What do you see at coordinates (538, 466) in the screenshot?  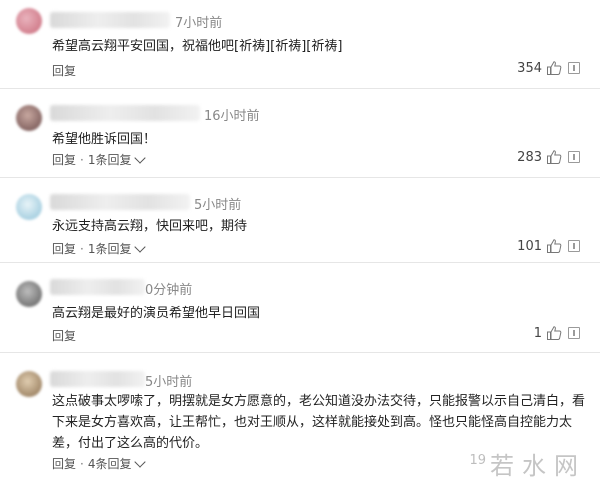 I see `watermark-logo: 若水网` at bounding box center [538, 466].